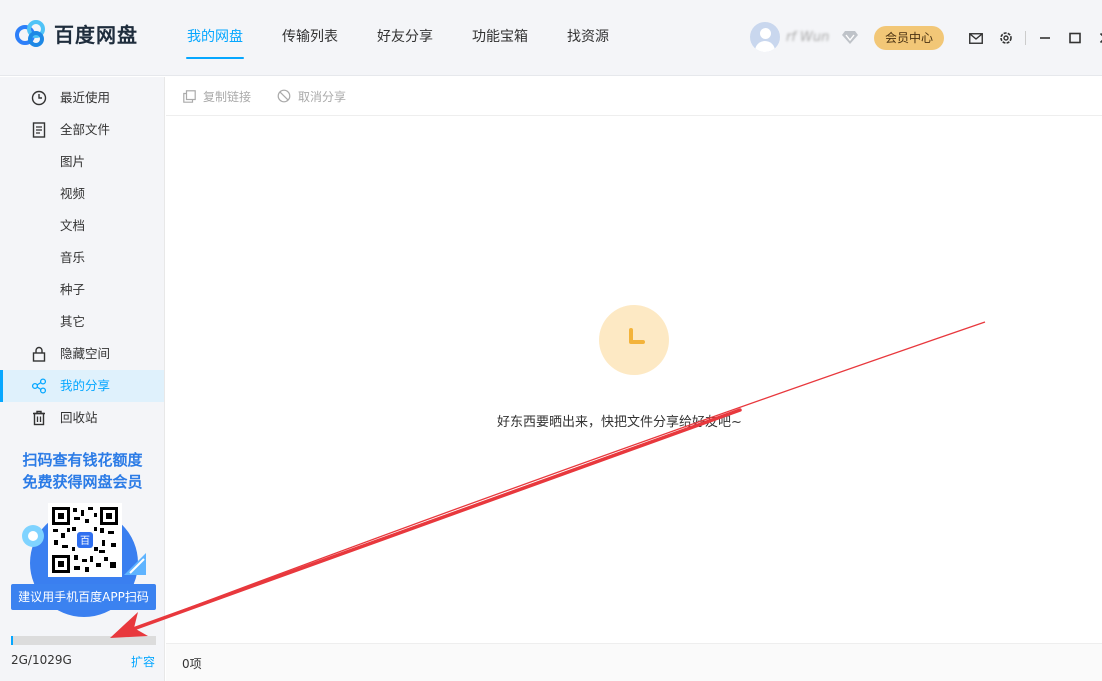  I want to click on sidebar-item-label: 文档, so click(72, 225).